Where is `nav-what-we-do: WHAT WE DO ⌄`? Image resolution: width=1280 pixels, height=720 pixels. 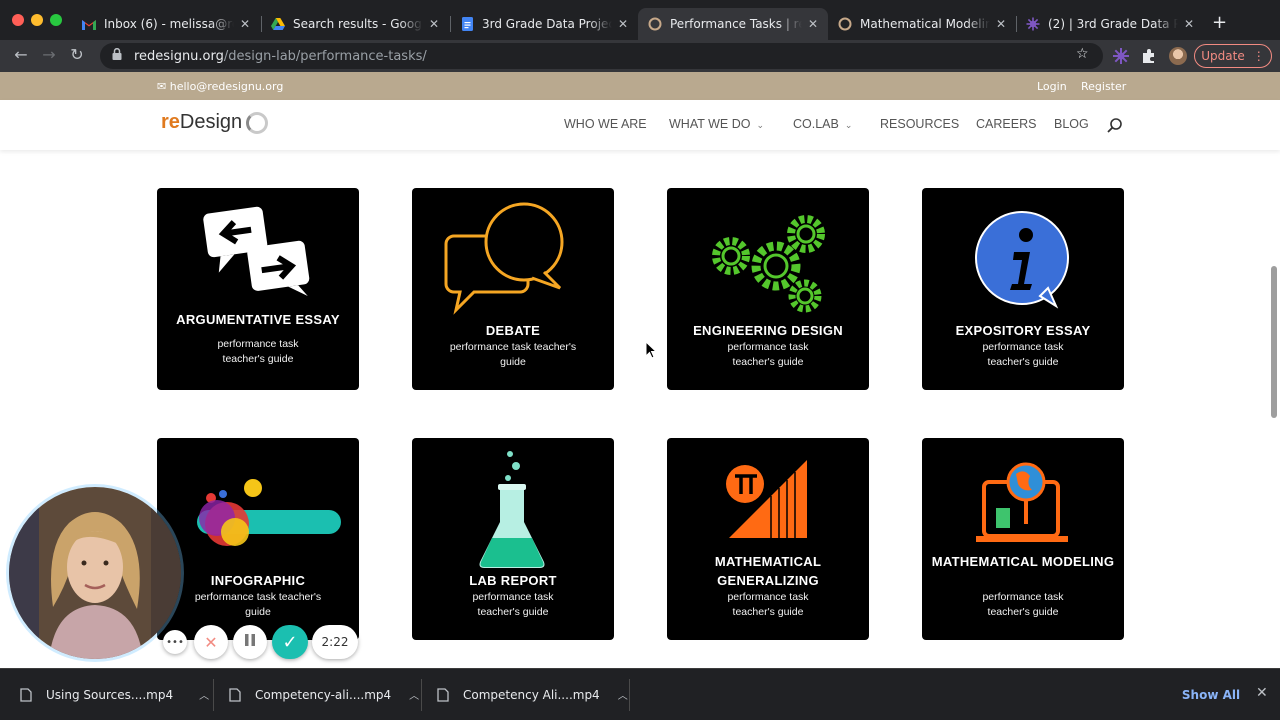
nav-what-we-do: WHAT WE DO ⌄ is located at coordinates (716, 124).